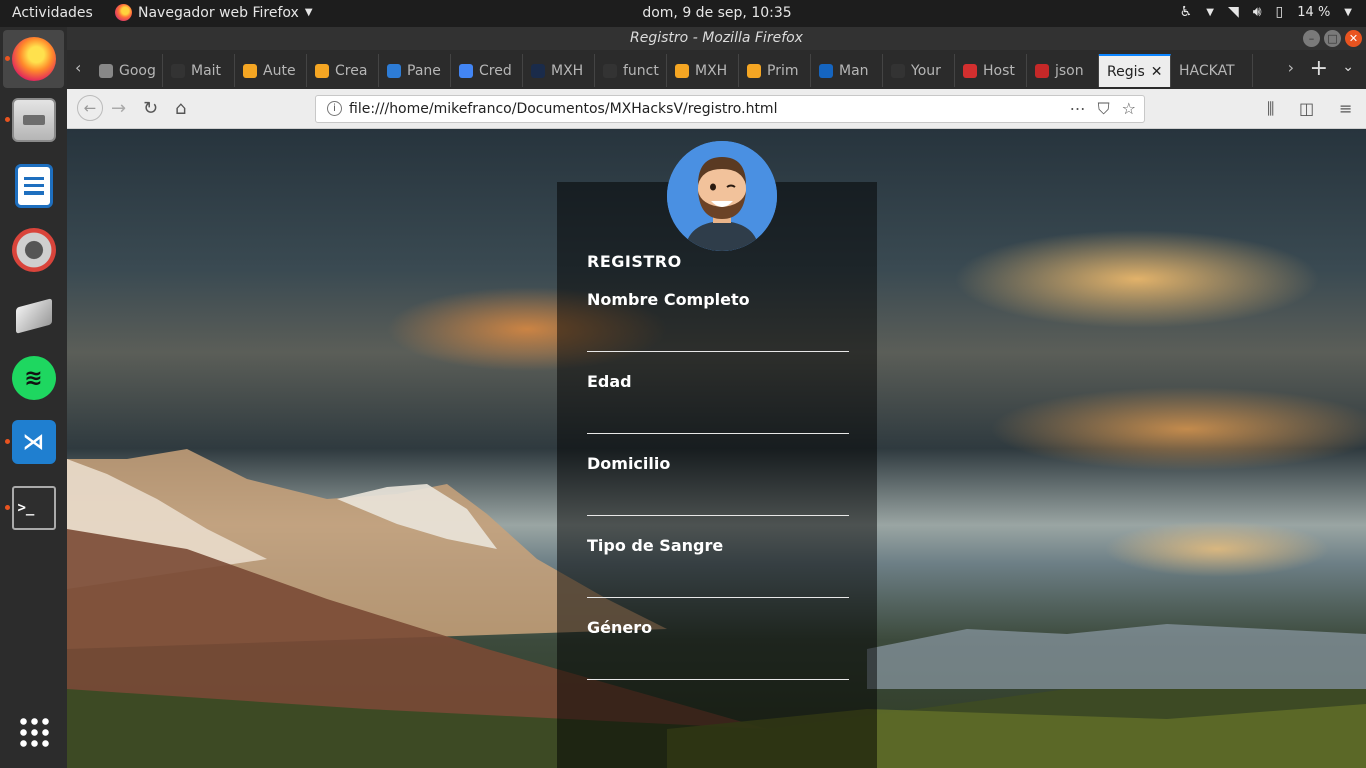 The width and height of the screenshot is (1366, 768). Describe the element at coordinates (1280, 12) in the screenshot. I see `battery-icon: ▯` at that location.